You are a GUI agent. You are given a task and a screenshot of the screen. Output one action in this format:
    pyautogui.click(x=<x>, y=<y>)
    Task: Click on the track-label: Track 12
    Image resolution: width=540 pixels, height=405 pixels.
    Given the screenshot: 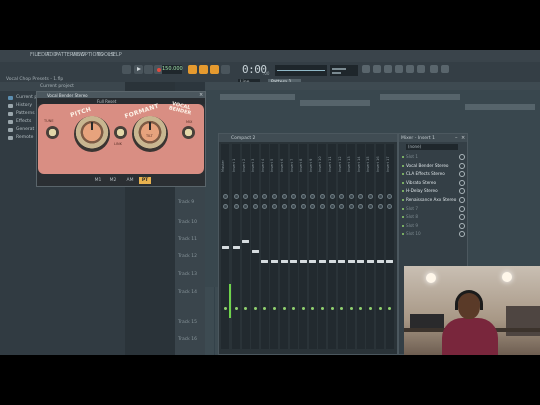 What is the action you would take?
    pyautogui.click(x=187, y=256)
    